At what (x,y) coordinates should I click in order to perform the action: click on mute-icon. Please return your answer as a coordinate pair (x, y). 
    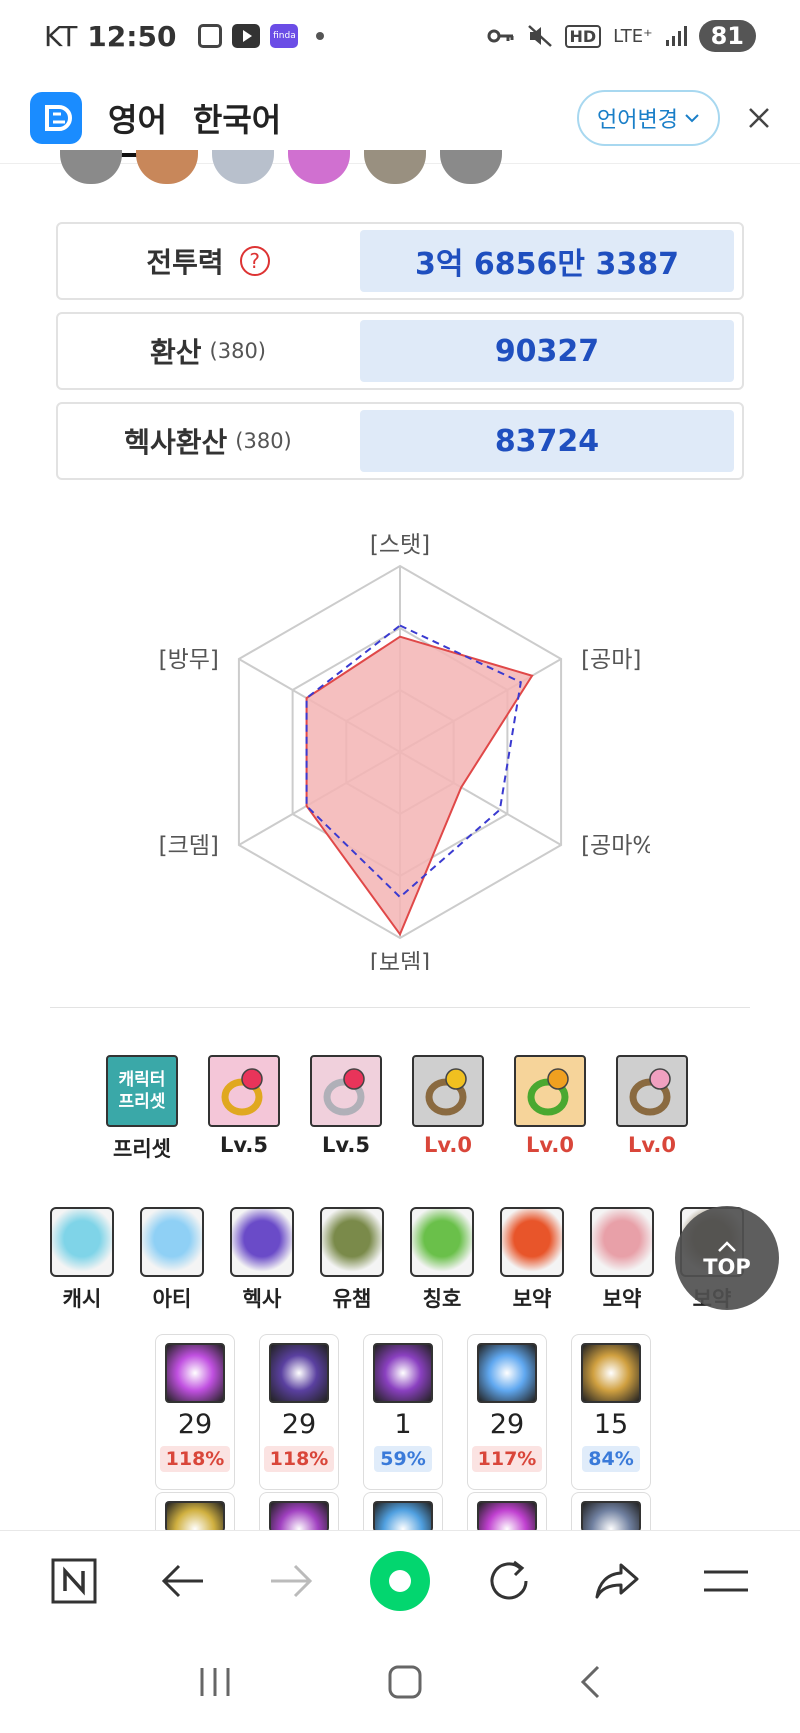
    Looking at the image, I should click on (539, 36).